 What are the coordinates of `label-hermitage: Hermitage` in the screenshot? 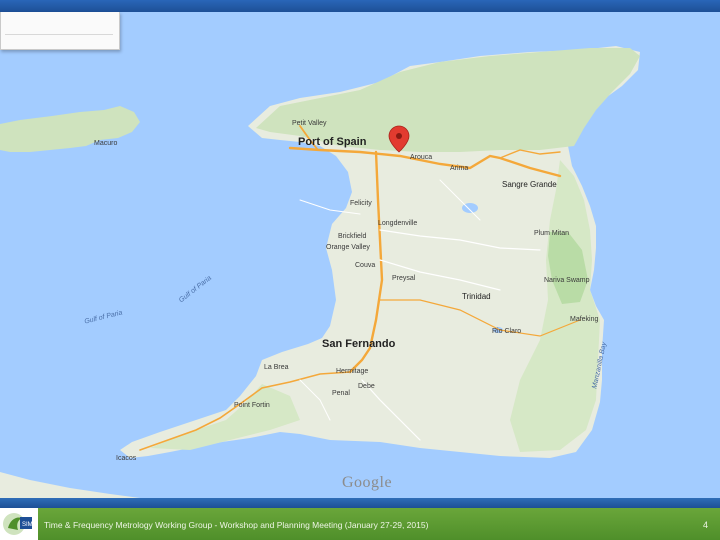 It's located at (352, 371).